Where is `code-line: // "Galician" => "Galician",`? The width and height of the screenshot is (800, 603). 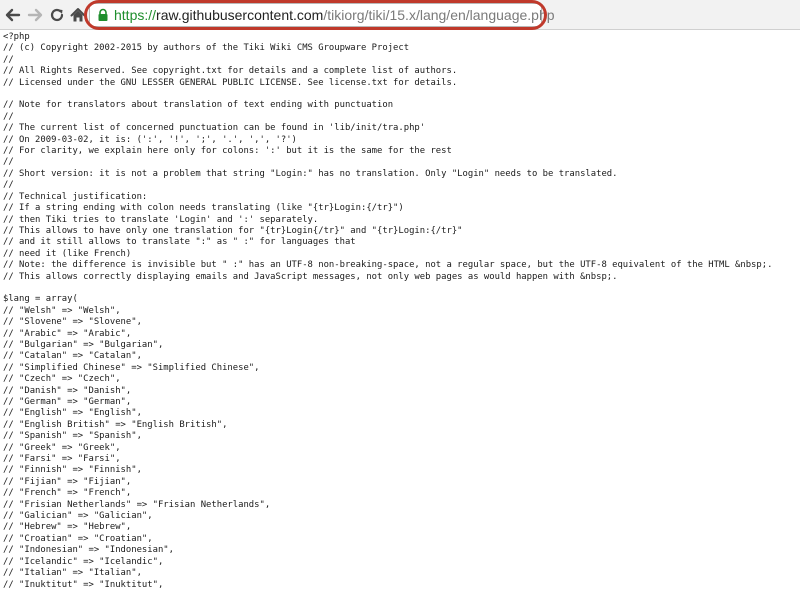 code-line: // "Galician" => "Galician", is located at coordinates (78, 516).